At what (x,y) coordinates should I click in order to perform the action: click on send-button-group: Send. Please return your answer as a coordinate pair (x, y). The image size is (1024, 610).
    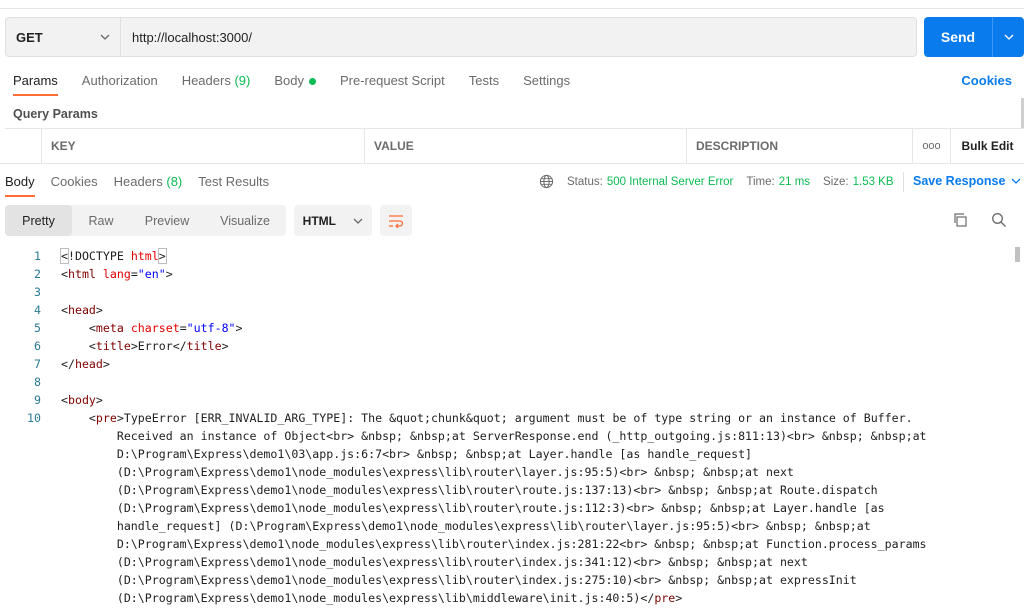
    Looking at the image, I should click on (974, 37).